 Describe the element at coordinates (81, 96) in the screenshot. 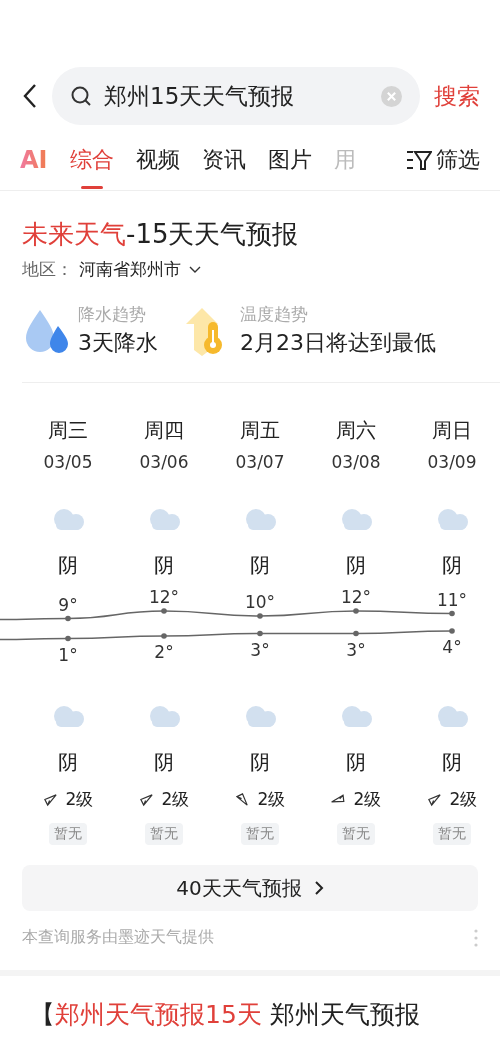

I see `search-icon` at that location.